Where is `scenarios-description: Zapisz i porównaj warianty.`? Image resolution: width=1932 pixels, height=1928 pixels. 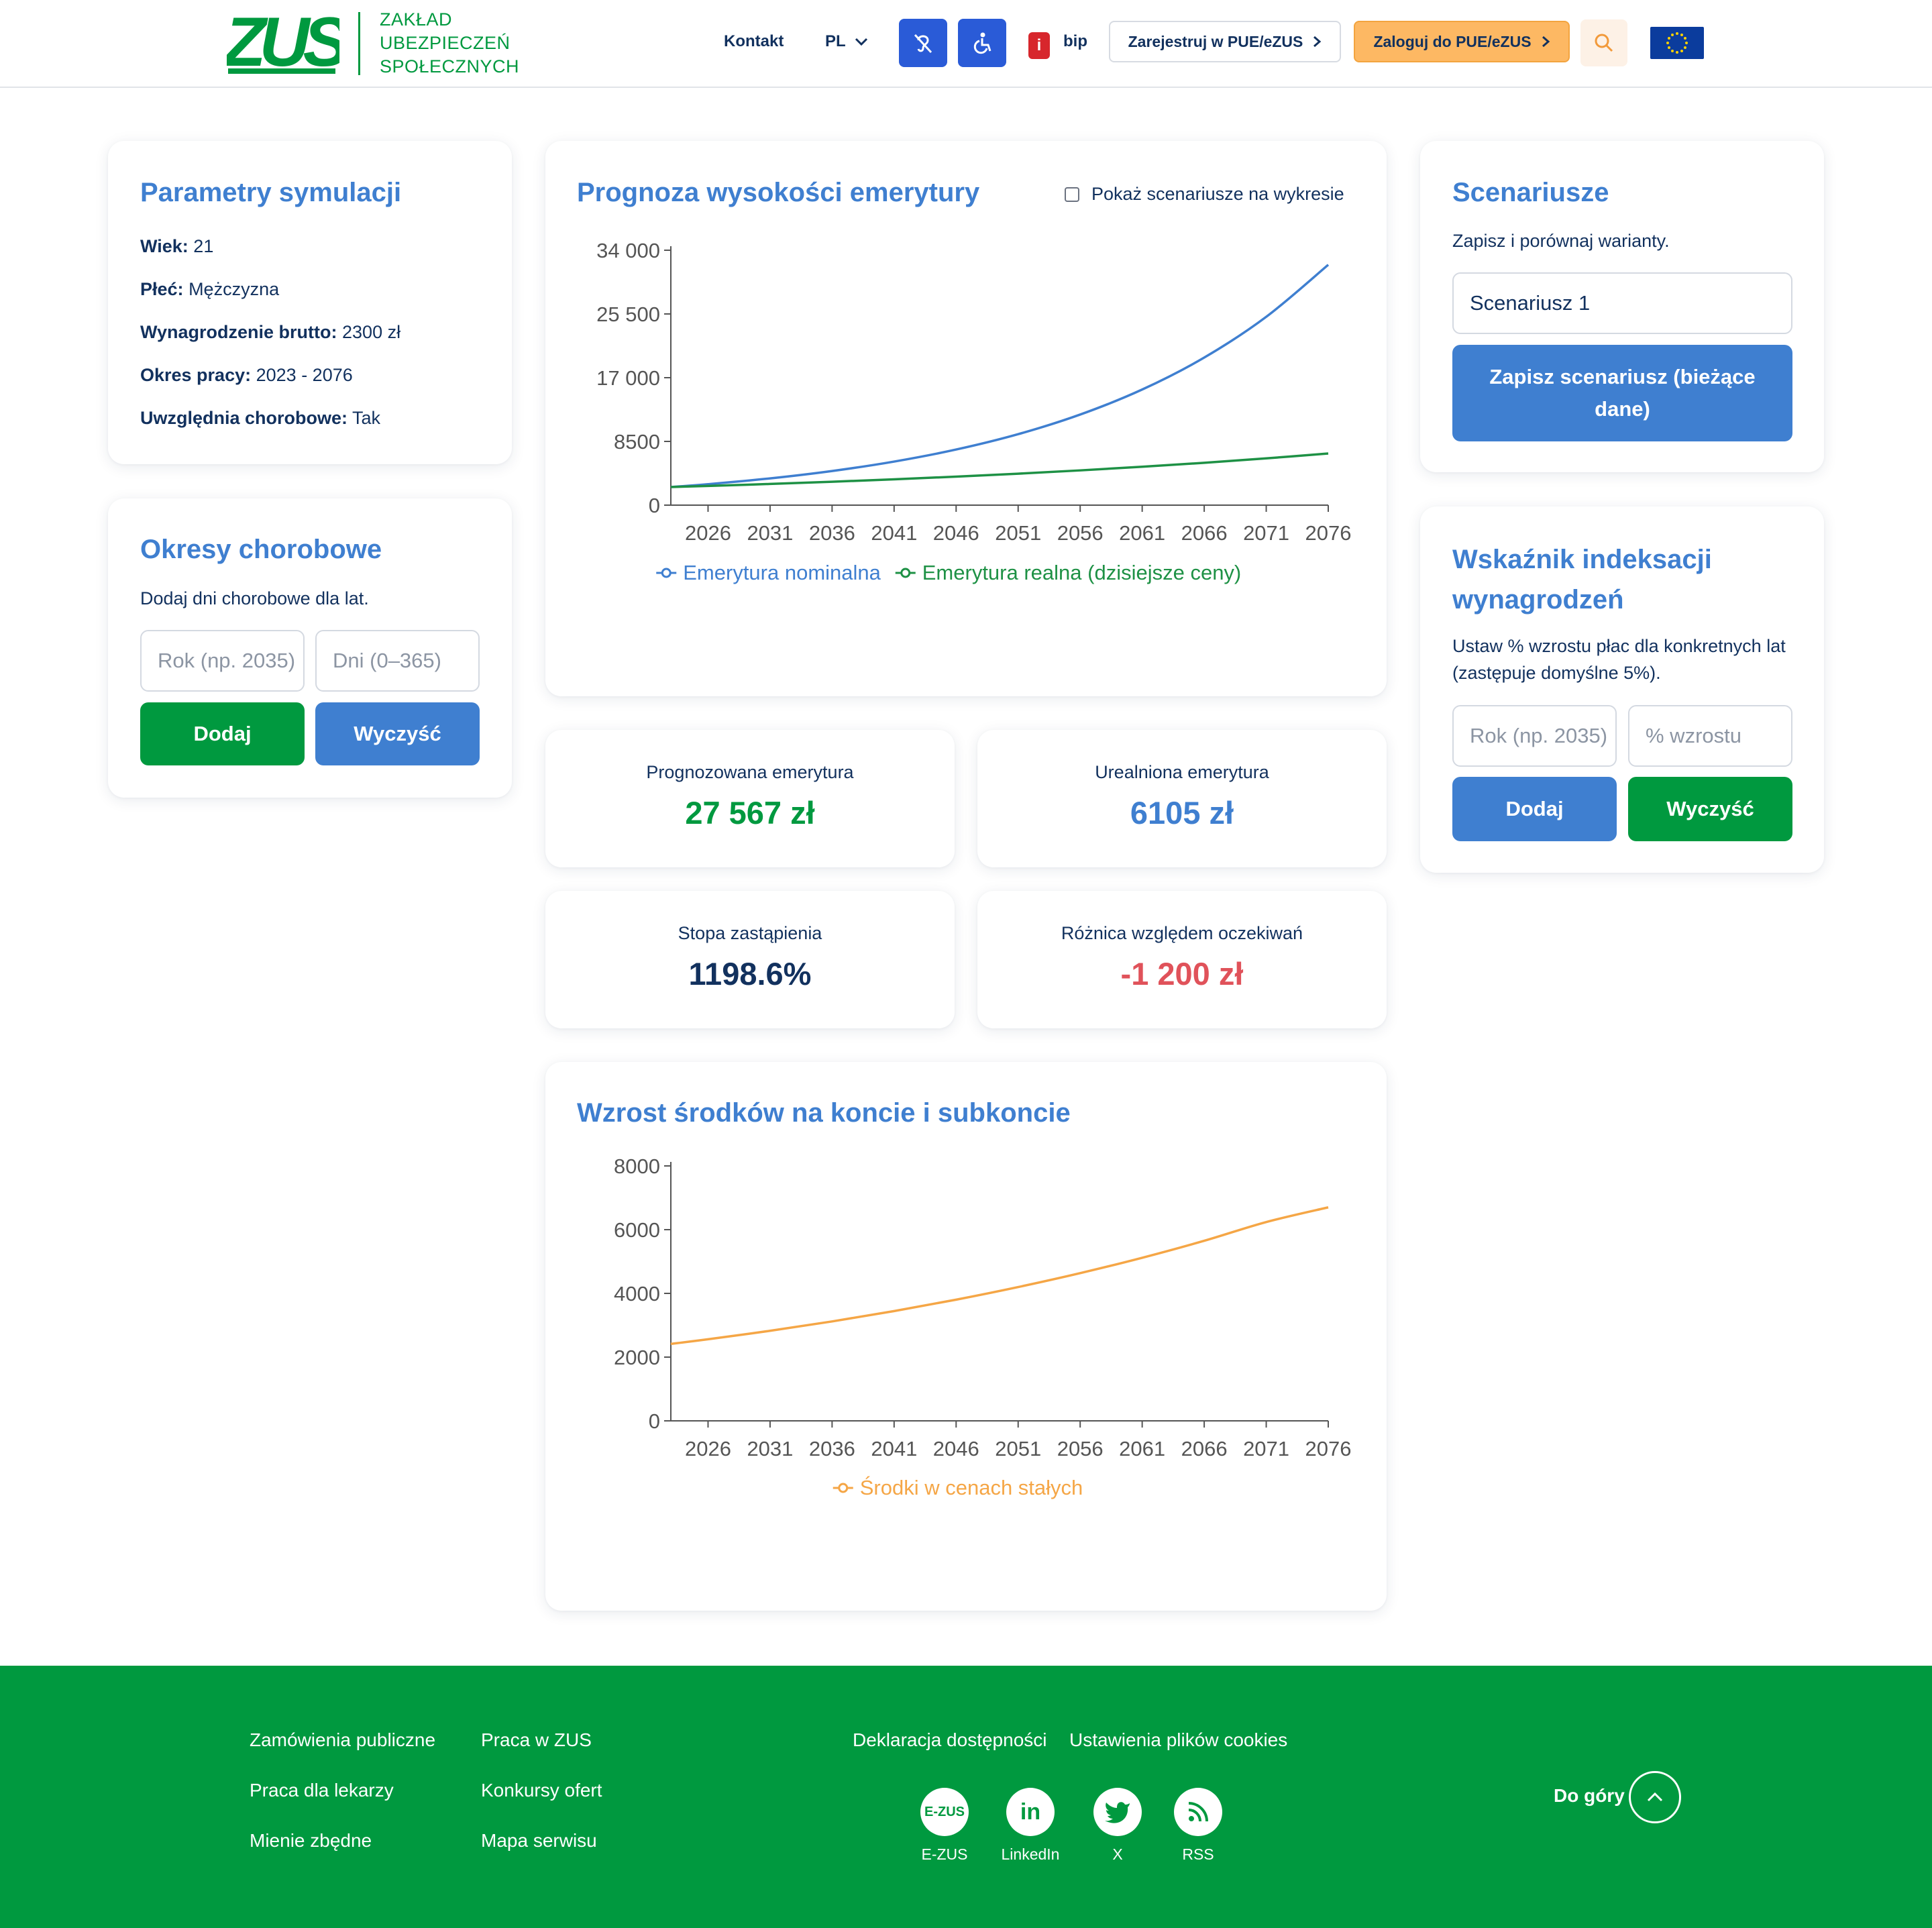 scenarios-description: Zapisz i porównaj warianty. is located at coordinates (1561, 241).